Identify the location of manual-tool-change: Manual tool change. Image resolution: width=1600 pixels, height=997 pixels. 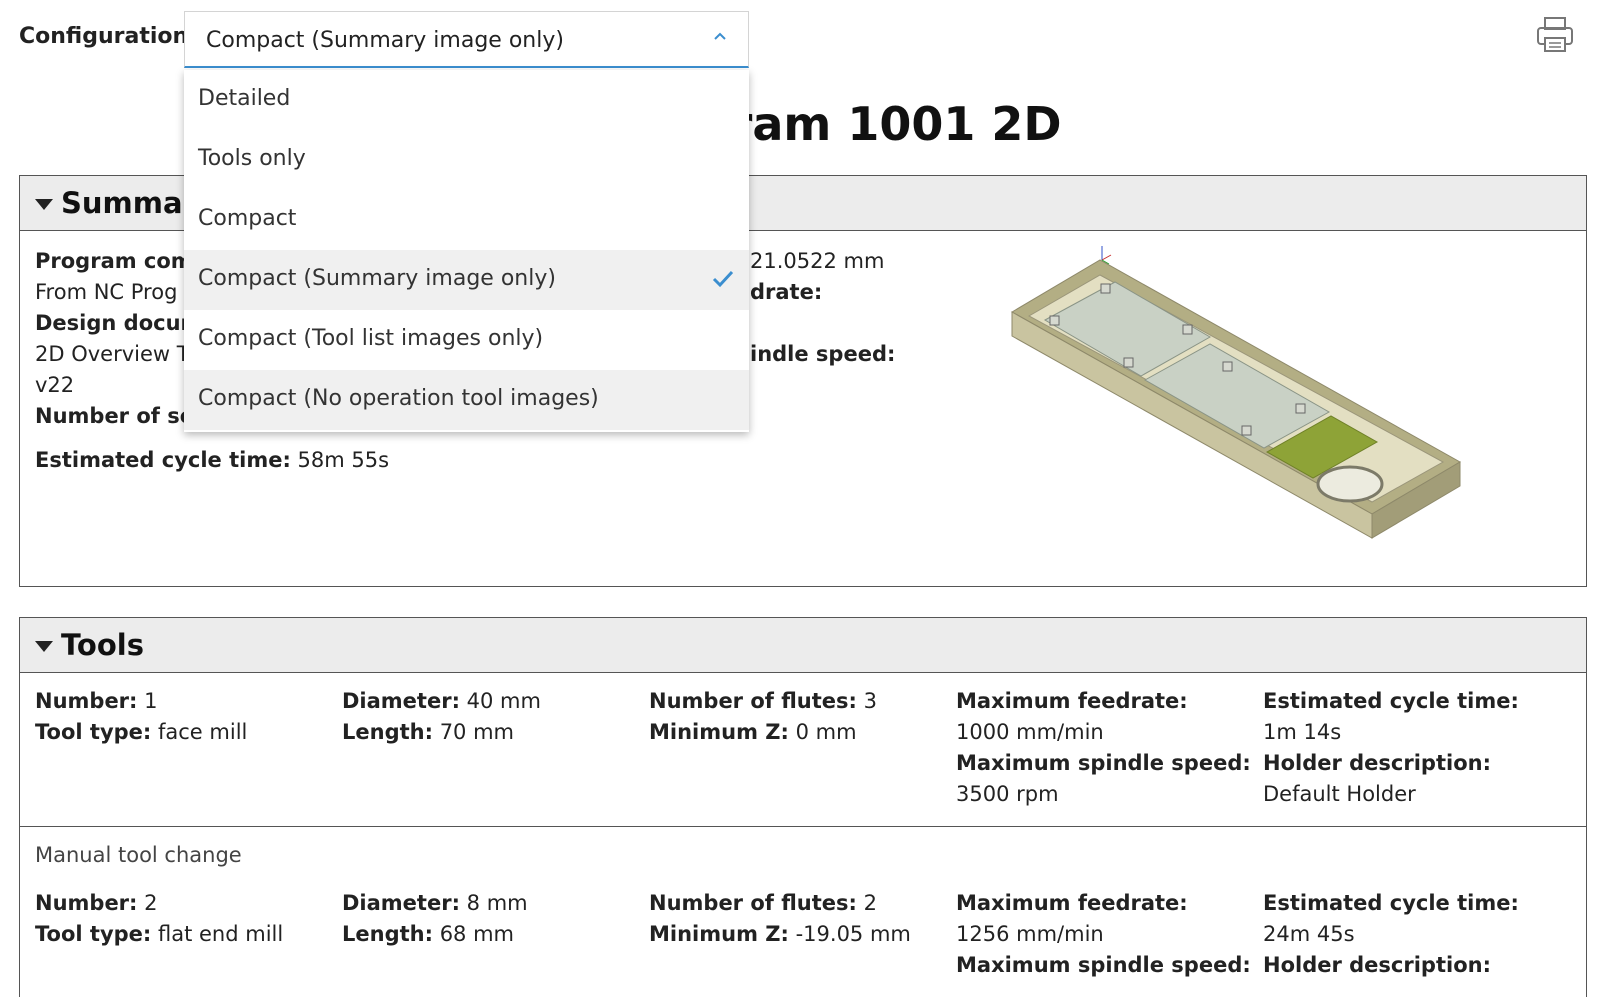
(138, 855).